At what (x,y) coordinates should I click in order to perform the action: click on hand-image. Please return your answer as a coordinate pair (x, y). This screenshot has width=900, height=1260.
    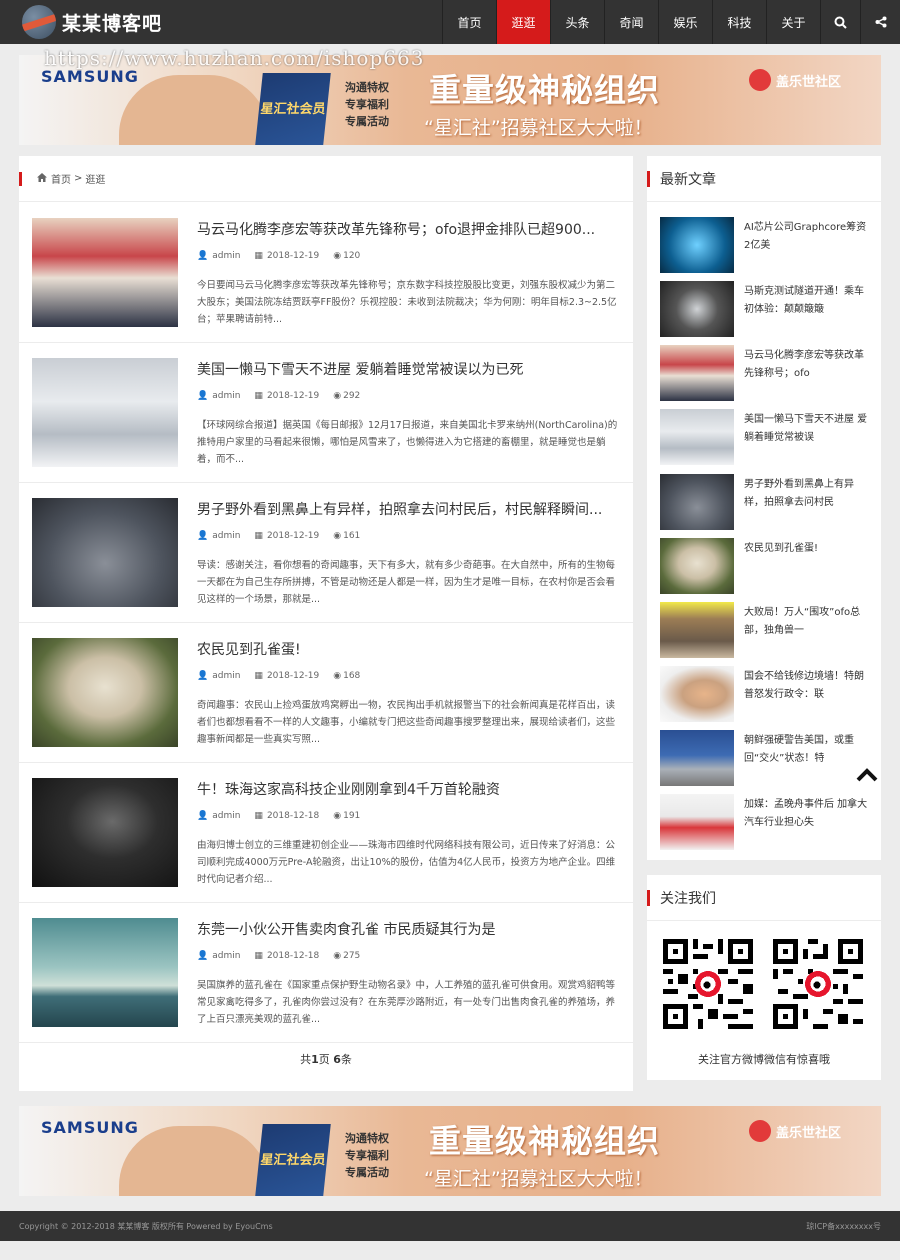
    Looking at the image, I should click on (194, 1161).